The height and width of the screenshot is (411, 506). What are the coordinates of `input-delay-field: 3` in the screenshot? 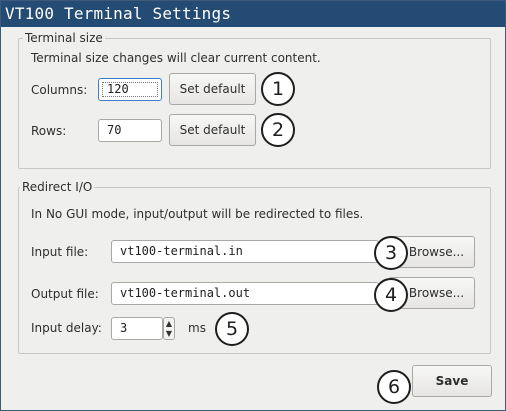 It's located at (137, 328).